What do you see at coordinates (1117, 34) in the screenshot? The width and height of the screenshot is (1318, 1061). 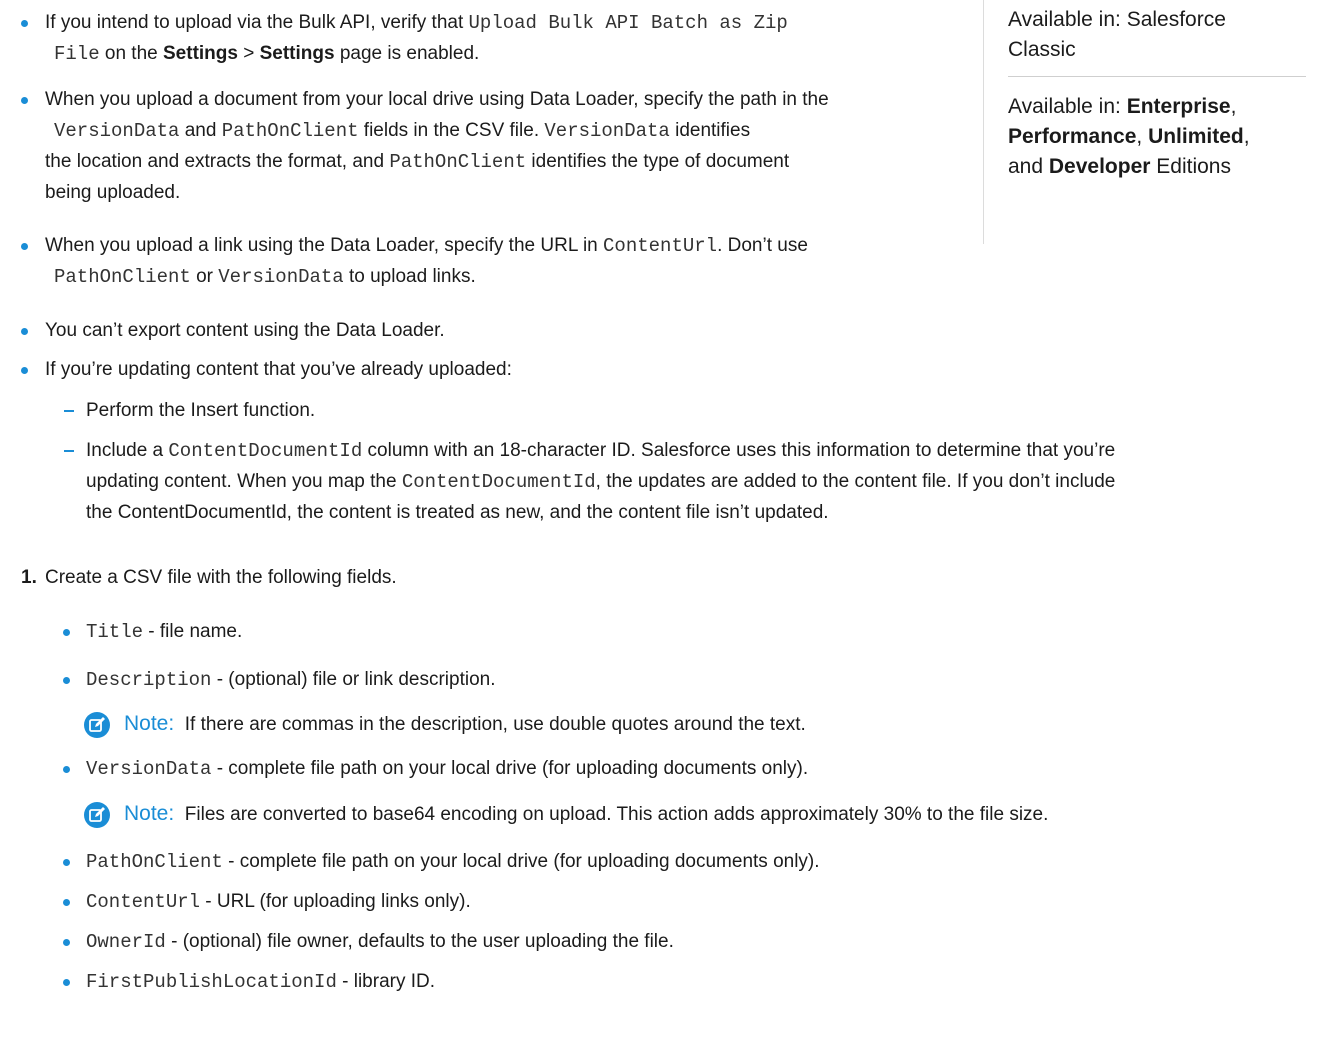 I see `availability-classic: Available in: Salesforce Classic` at bounding box center [1117, 34].